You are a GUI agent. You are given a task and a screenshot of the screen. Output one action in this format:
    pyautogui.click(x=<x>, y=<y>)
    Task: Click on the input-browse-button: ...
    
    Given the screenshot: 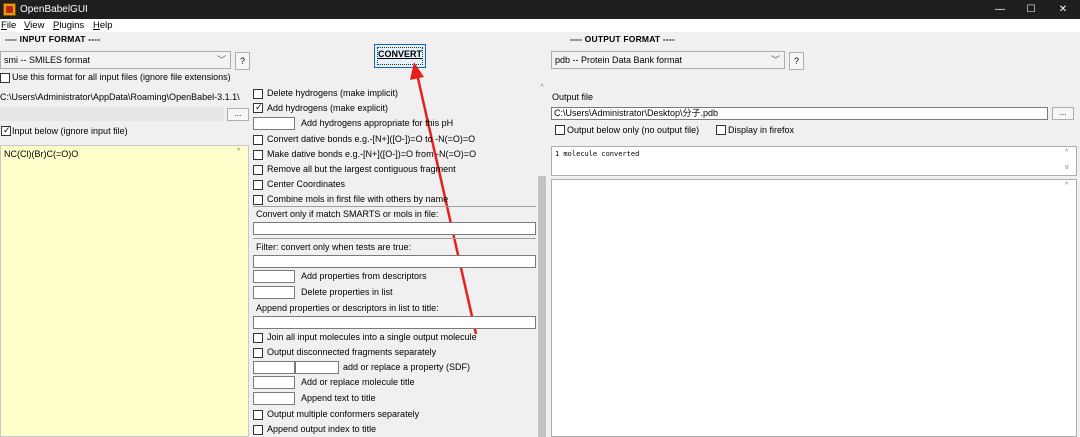 What is the action you would take?
    pyautogui.click(x=238, y=114)
    